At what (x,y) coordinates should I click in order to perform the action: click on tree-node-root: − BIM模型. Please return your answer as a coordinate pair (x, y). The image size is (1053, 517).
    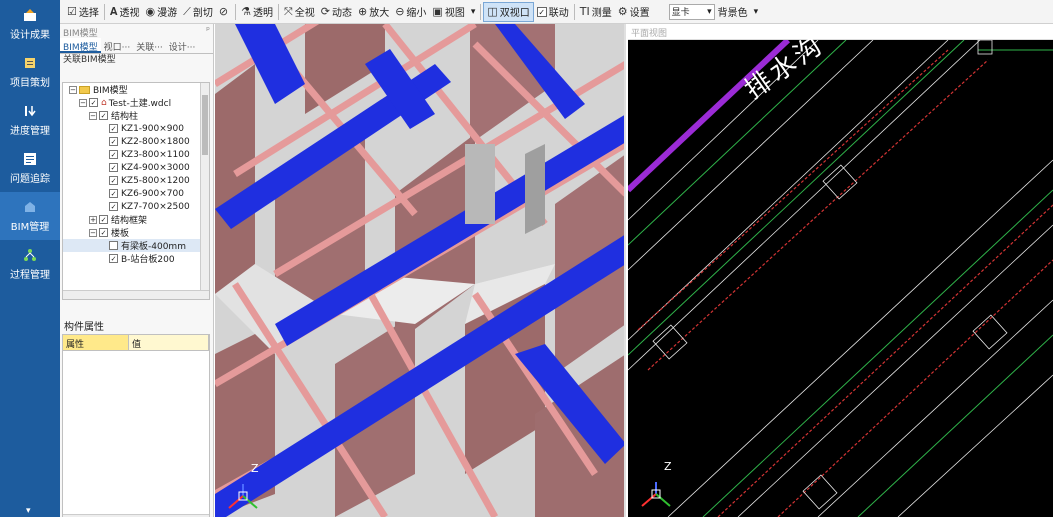
    Looking at the image, I should click on (136, 89).